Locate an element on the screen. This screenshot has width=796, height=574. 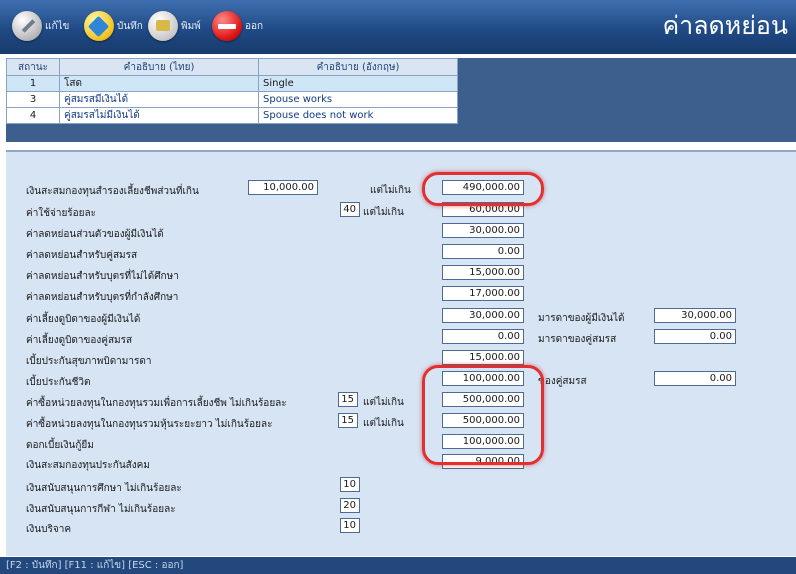
table-row: 1 โสด Single is located at coordinates (232, 83).